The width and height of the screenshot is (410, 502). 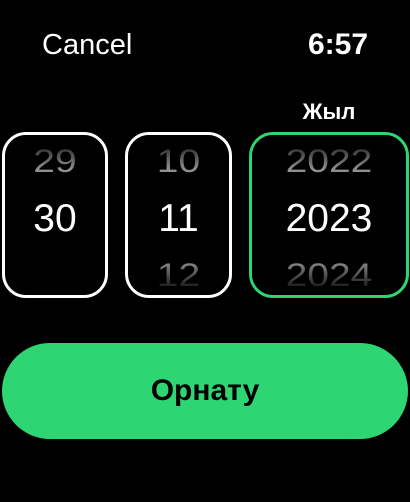 What do you see at coordinates (329, 111) in the screenshot?
I see `year-column-label: Жыл` at bounding box center [329, 111].